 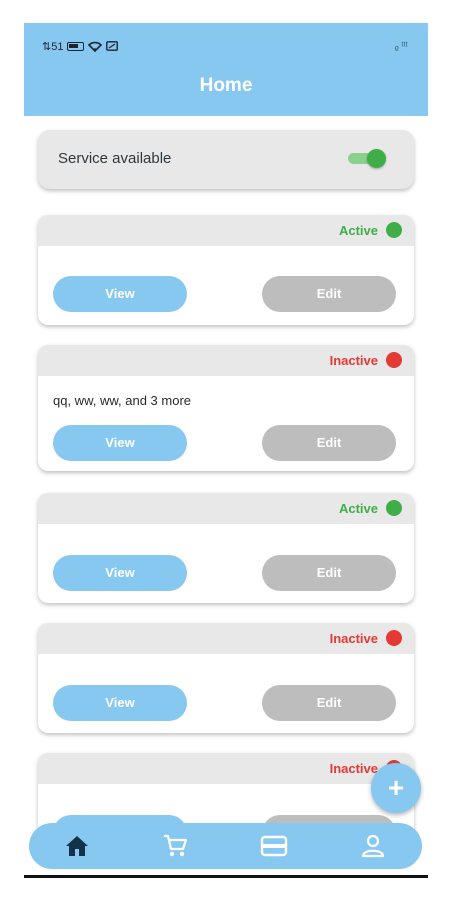 I want to click on service-toggle, so click(x=367, y=158).